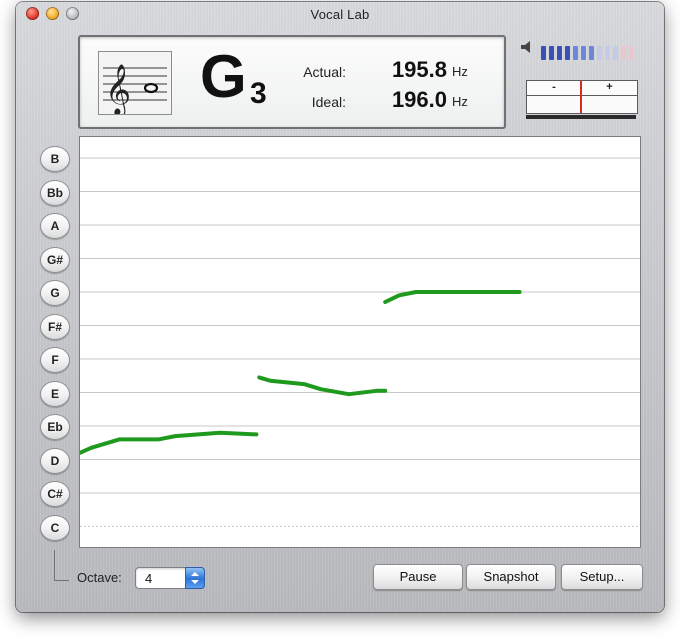 This screenshot has height=637, width=680. Describe the element at coordinates (55, 326) in the screenshot. I see `note-button-f-sharp: F#` at that location.